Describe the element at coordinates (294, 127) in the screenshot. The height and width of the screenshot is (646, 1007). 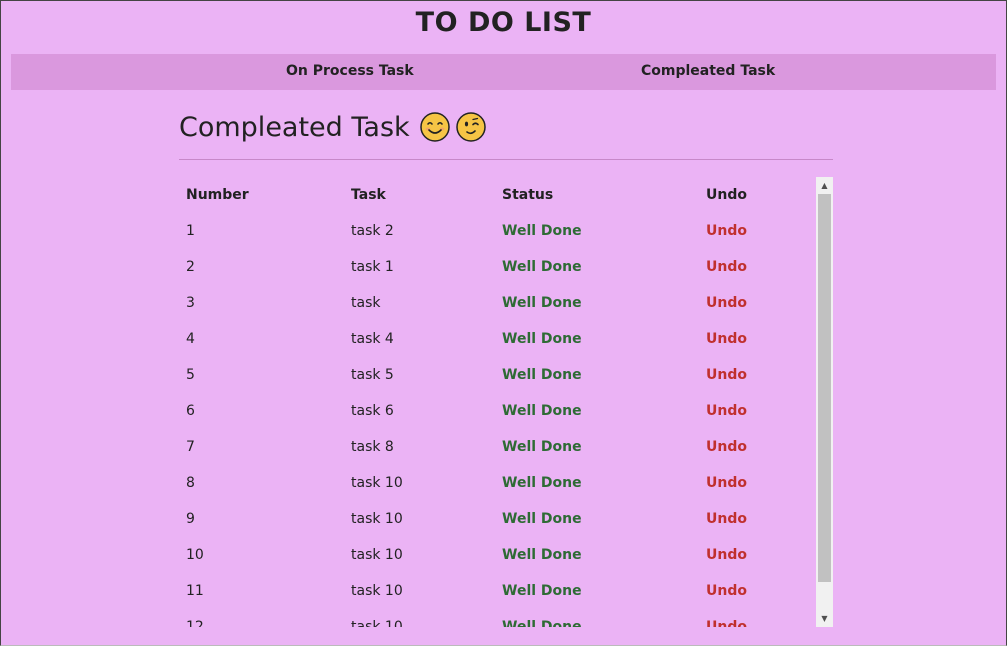
I see `section-title-text: Compleated Task` at that location.